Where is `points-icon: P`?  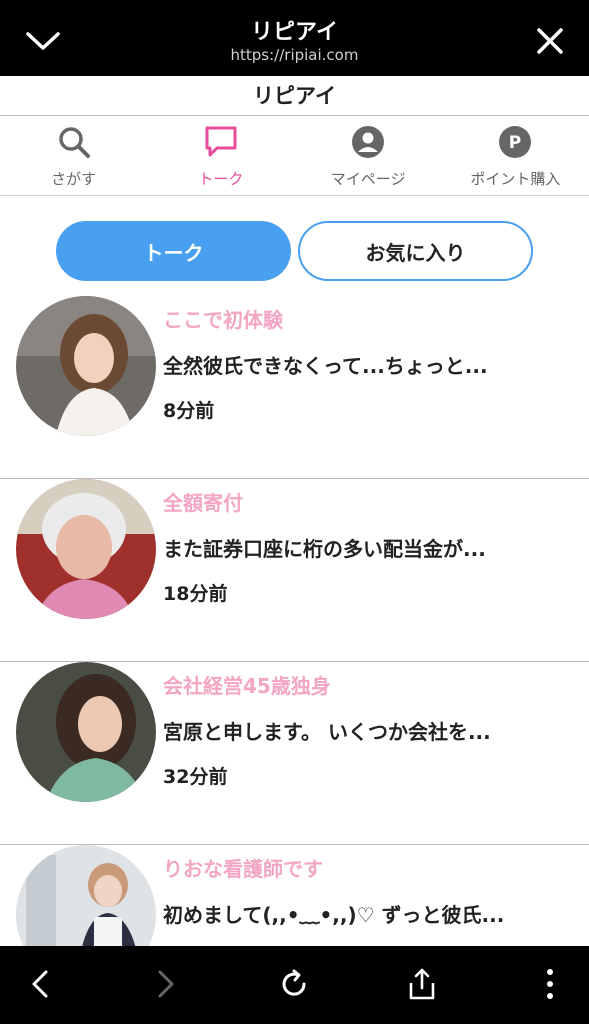 points-icon: P is located at coordinates (515, 142).